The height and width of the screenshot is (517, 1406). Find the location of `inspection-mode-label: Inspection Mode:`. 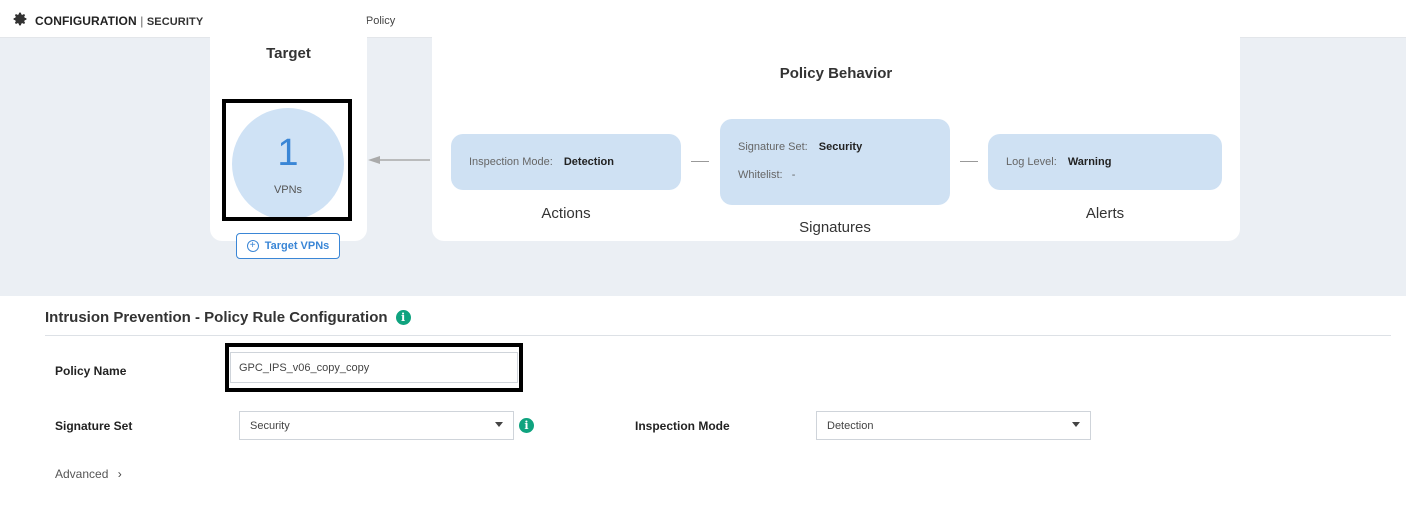

inspection-mode-label: Inspection Mode: is located at coordinates (511, 162).